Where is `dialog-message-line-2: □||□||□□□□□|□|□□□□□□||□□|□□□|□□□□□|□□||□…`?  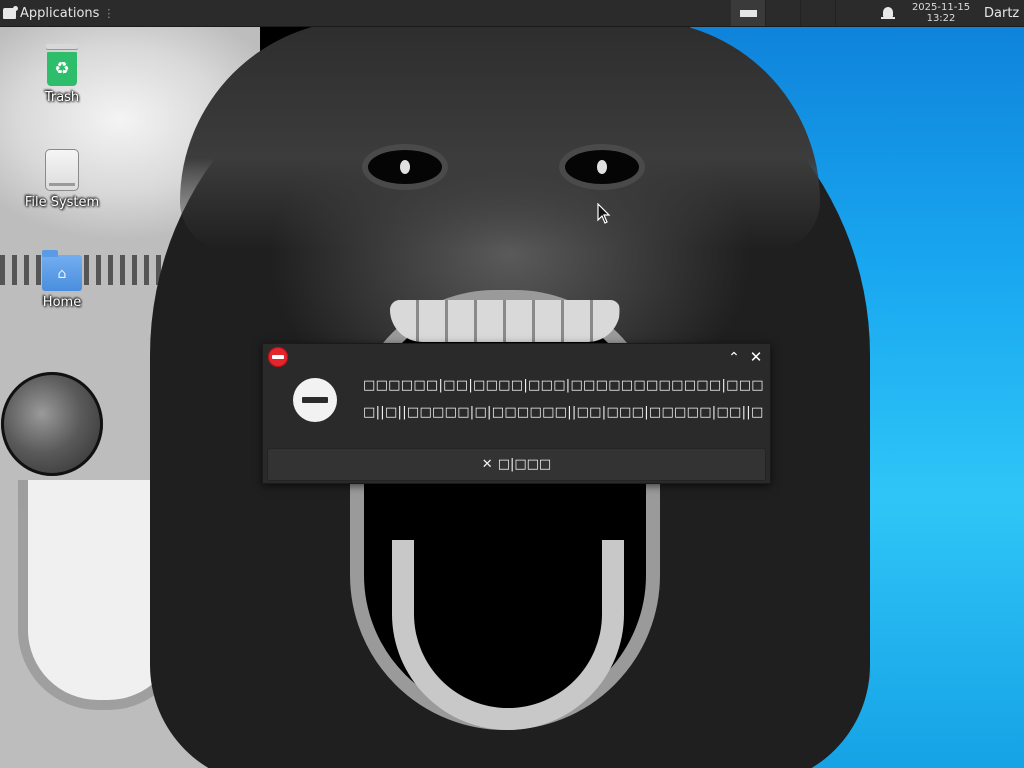
dialog-message-line-2: □||□||□□□□□|□|□□□□□□||□□|□□□|□□□□□|□□||□… is located at coordinates (563, 412).